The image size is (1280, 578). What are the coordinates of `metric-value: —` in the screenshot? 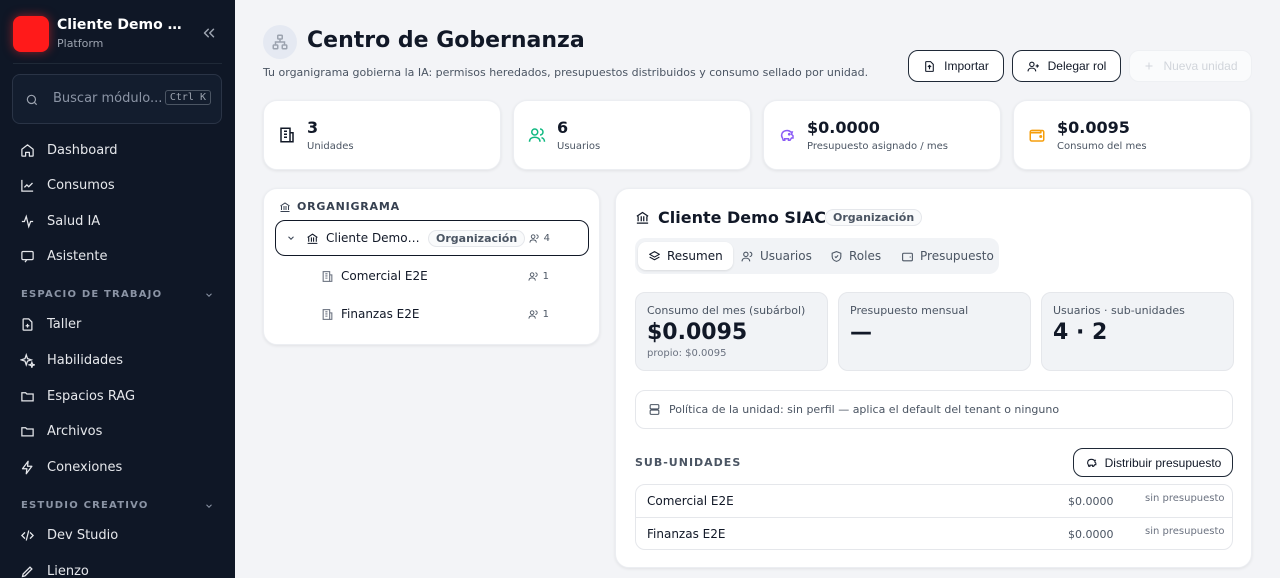 It's located at (861, 332).